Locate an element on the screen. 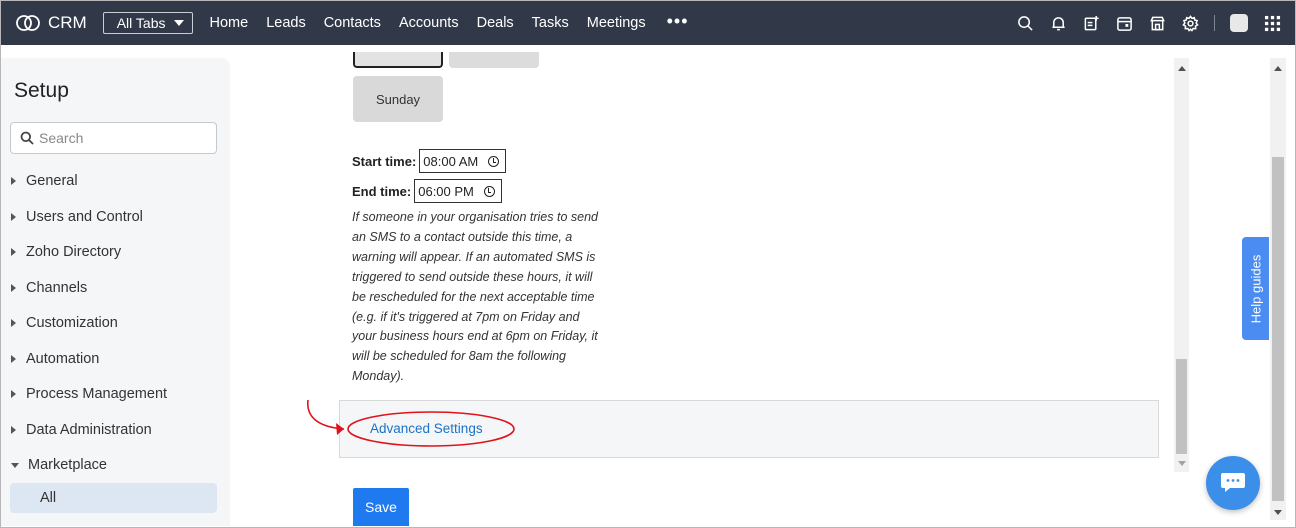 Image resolution: width=1296 pixels, height=528 pixels. start-time-input: 08:00 AM is located at coordinates (463, 161).